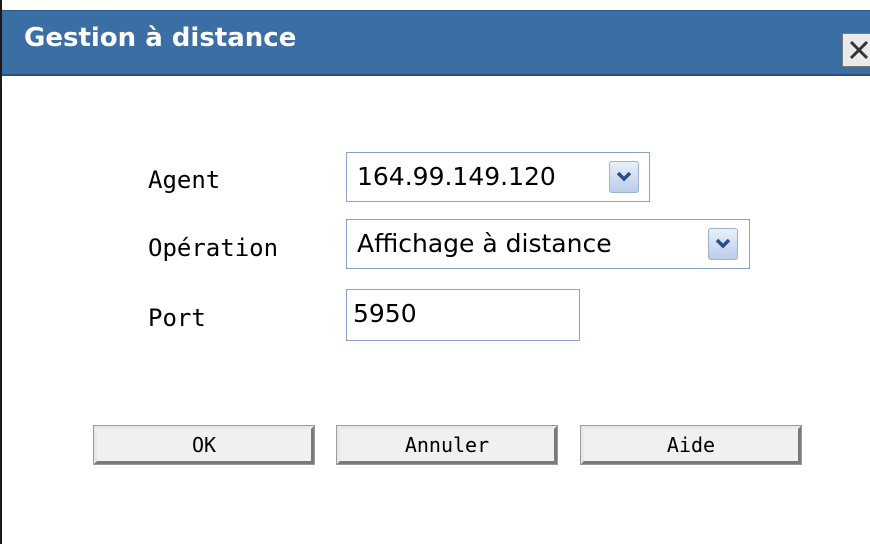 Image resolution: width=870 pixels, height=544 pixels. Describe the element at coordinates (859, 50) in the screenshot. I see `close-icon` at that location.